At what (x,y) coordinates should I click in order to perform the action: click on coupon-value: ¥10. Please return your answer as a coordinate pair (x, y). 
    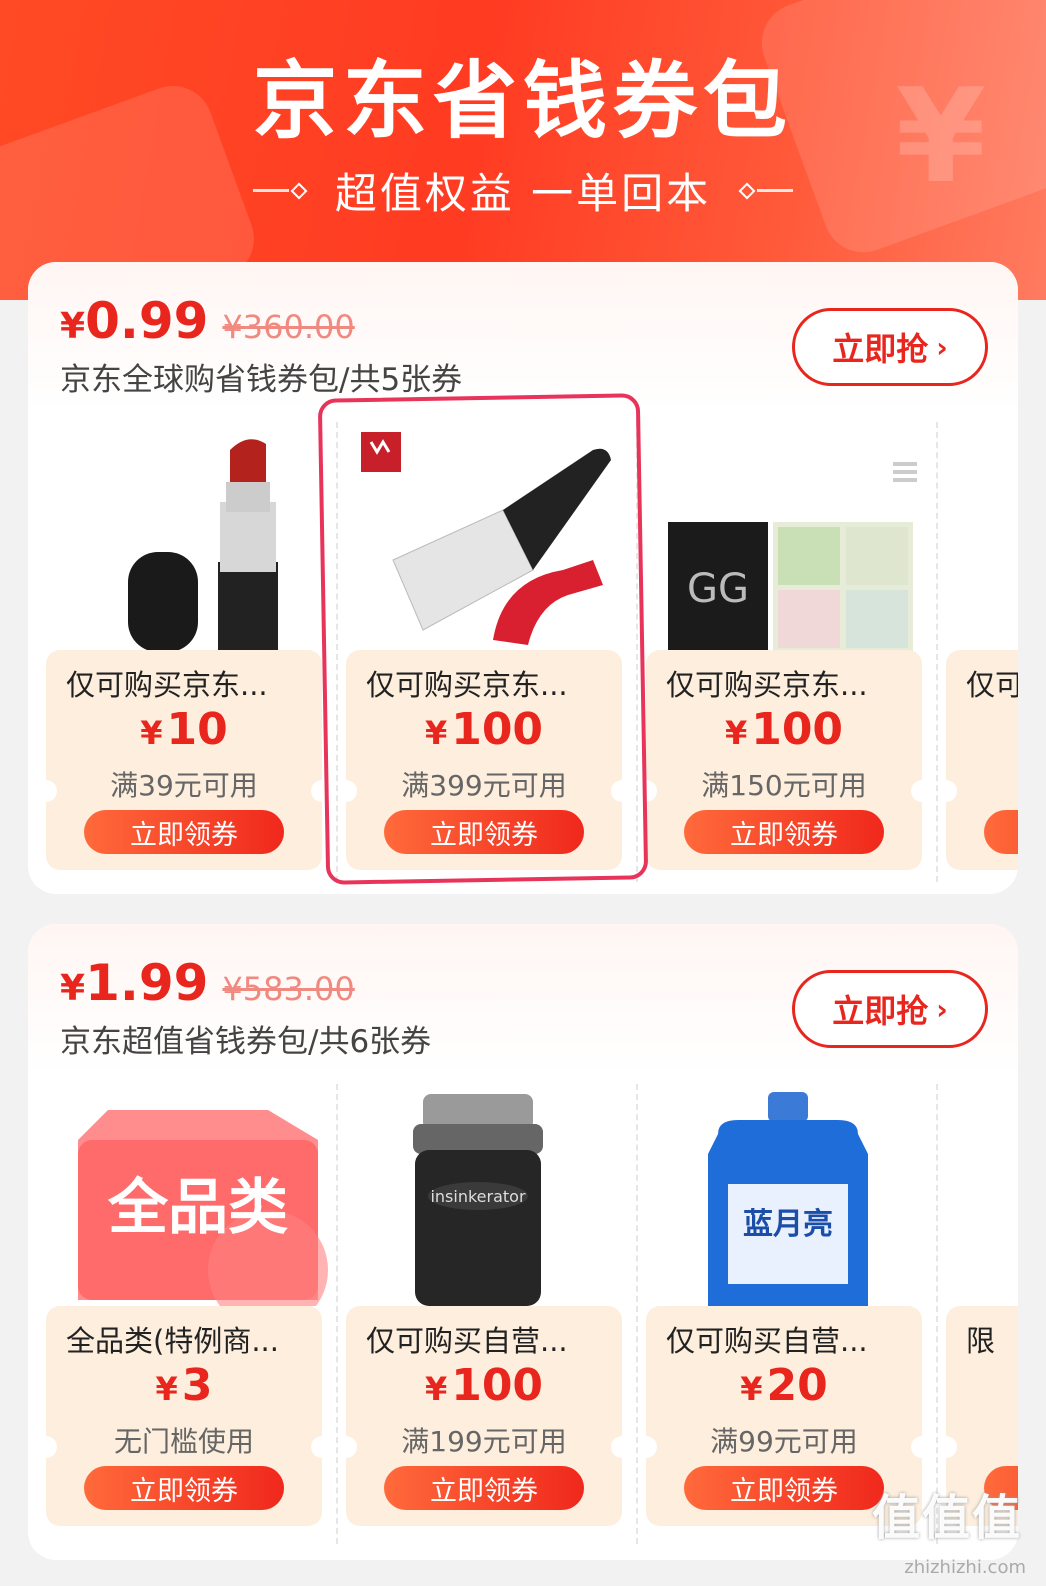
    Looking at the image, I should click on (184, 729).